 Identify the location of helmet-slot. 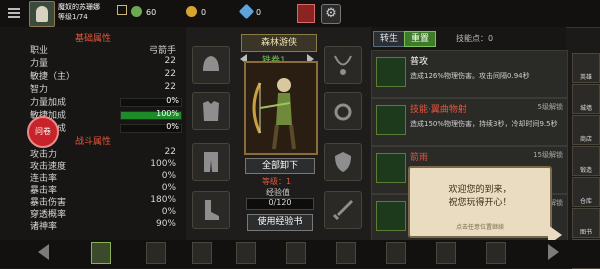
(211, 65).